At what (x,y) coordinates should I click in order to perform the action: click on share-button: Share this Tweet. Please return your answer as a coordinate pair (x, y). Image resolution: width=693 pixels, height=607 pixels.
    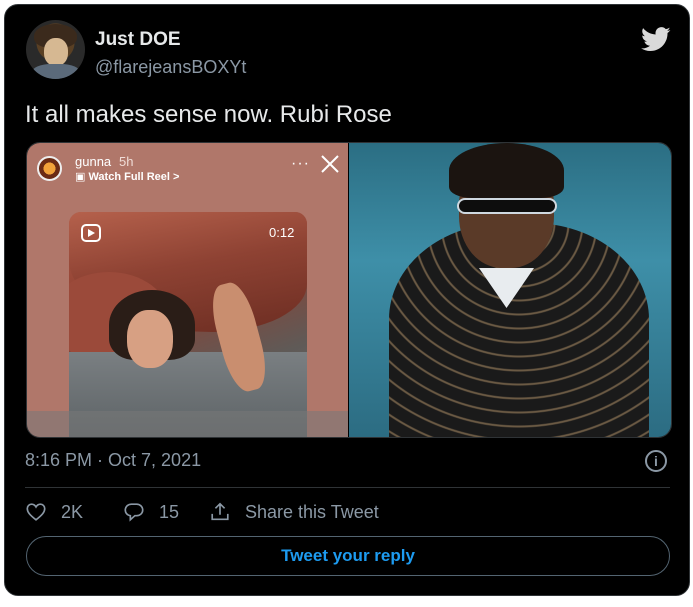
    Looking at the image, I should click on (294, 512).